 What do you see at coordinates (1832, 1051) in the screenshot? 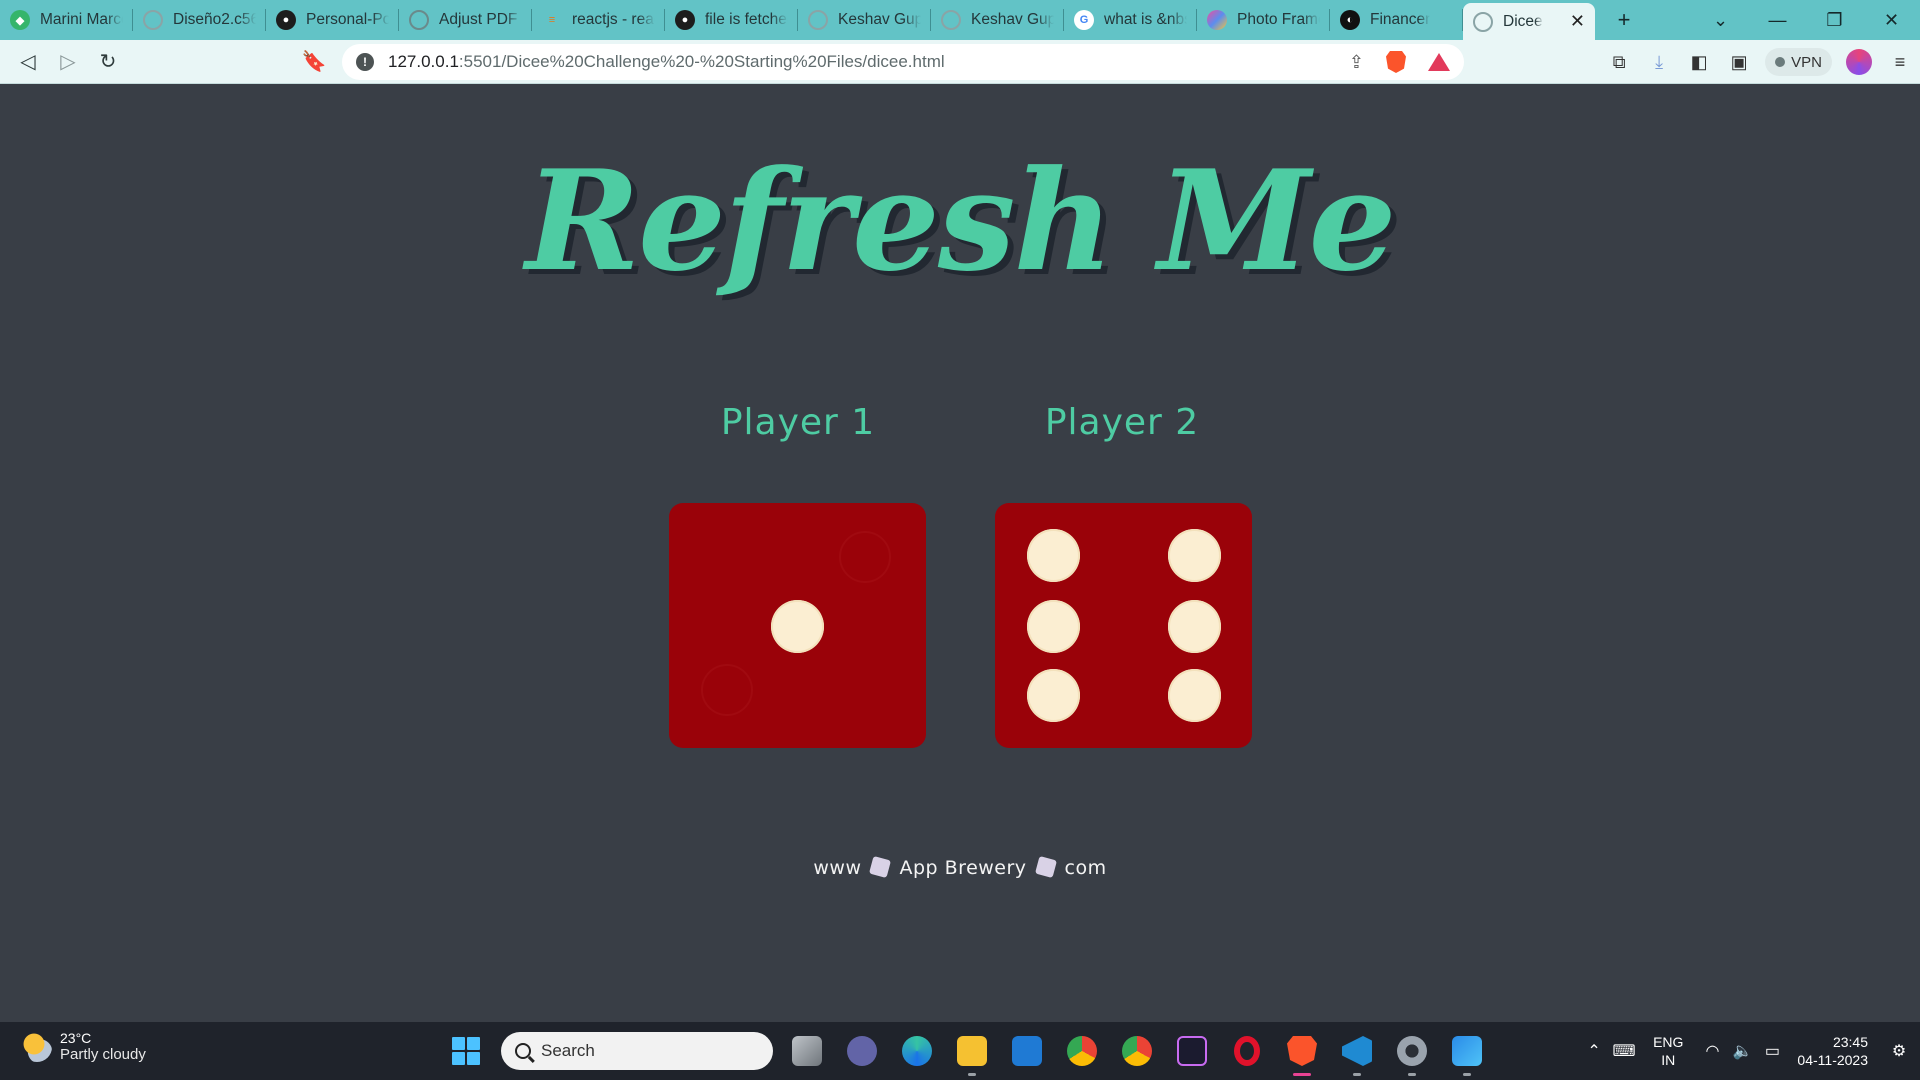
I see `clock: 23:45 04-11-2023` at bounding box center [1832, 1051].